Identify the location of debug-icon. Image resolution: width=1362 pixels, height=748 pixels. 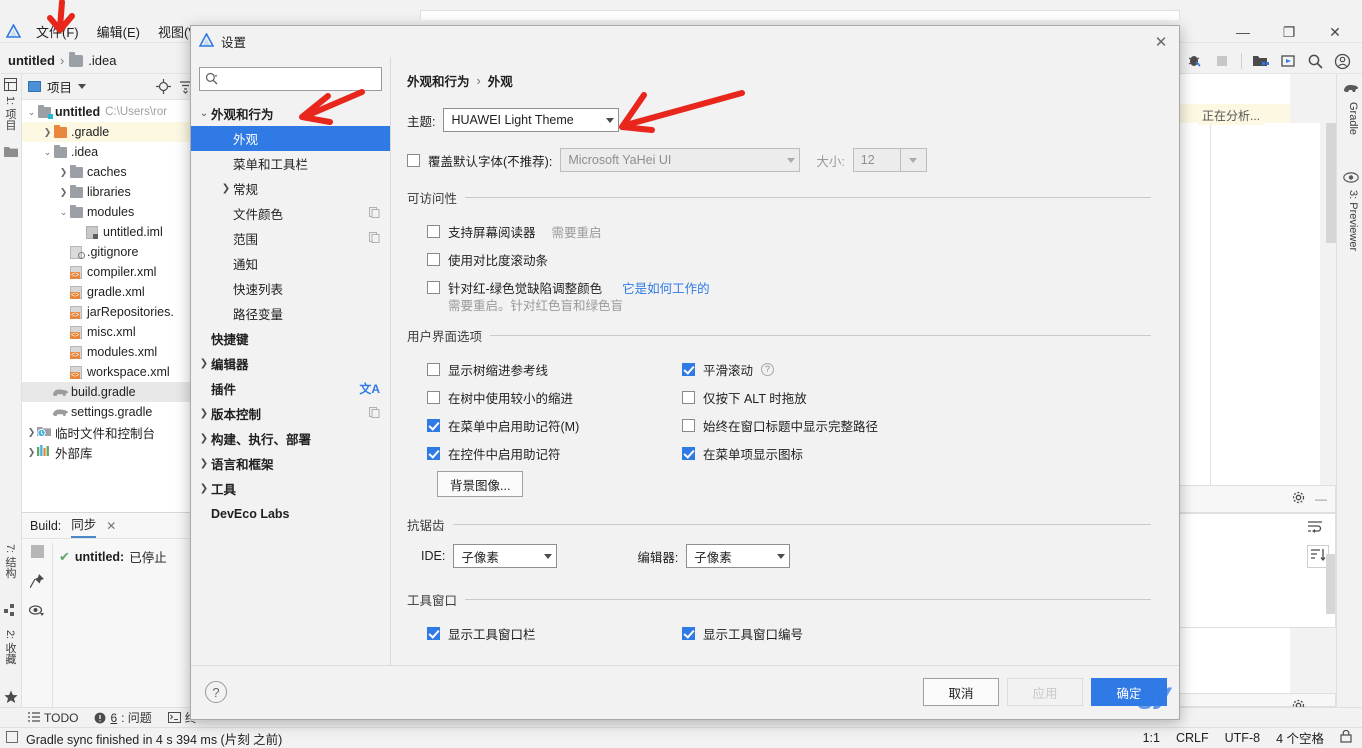
(1195, 61).